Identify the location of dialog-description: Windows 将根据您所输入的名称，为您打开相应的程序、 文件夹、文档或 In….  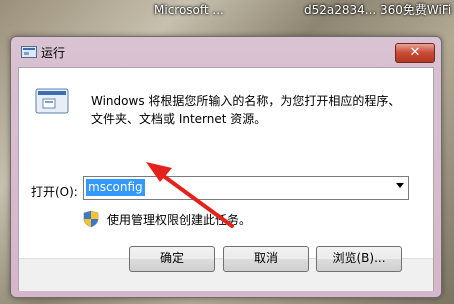
(256, 110).